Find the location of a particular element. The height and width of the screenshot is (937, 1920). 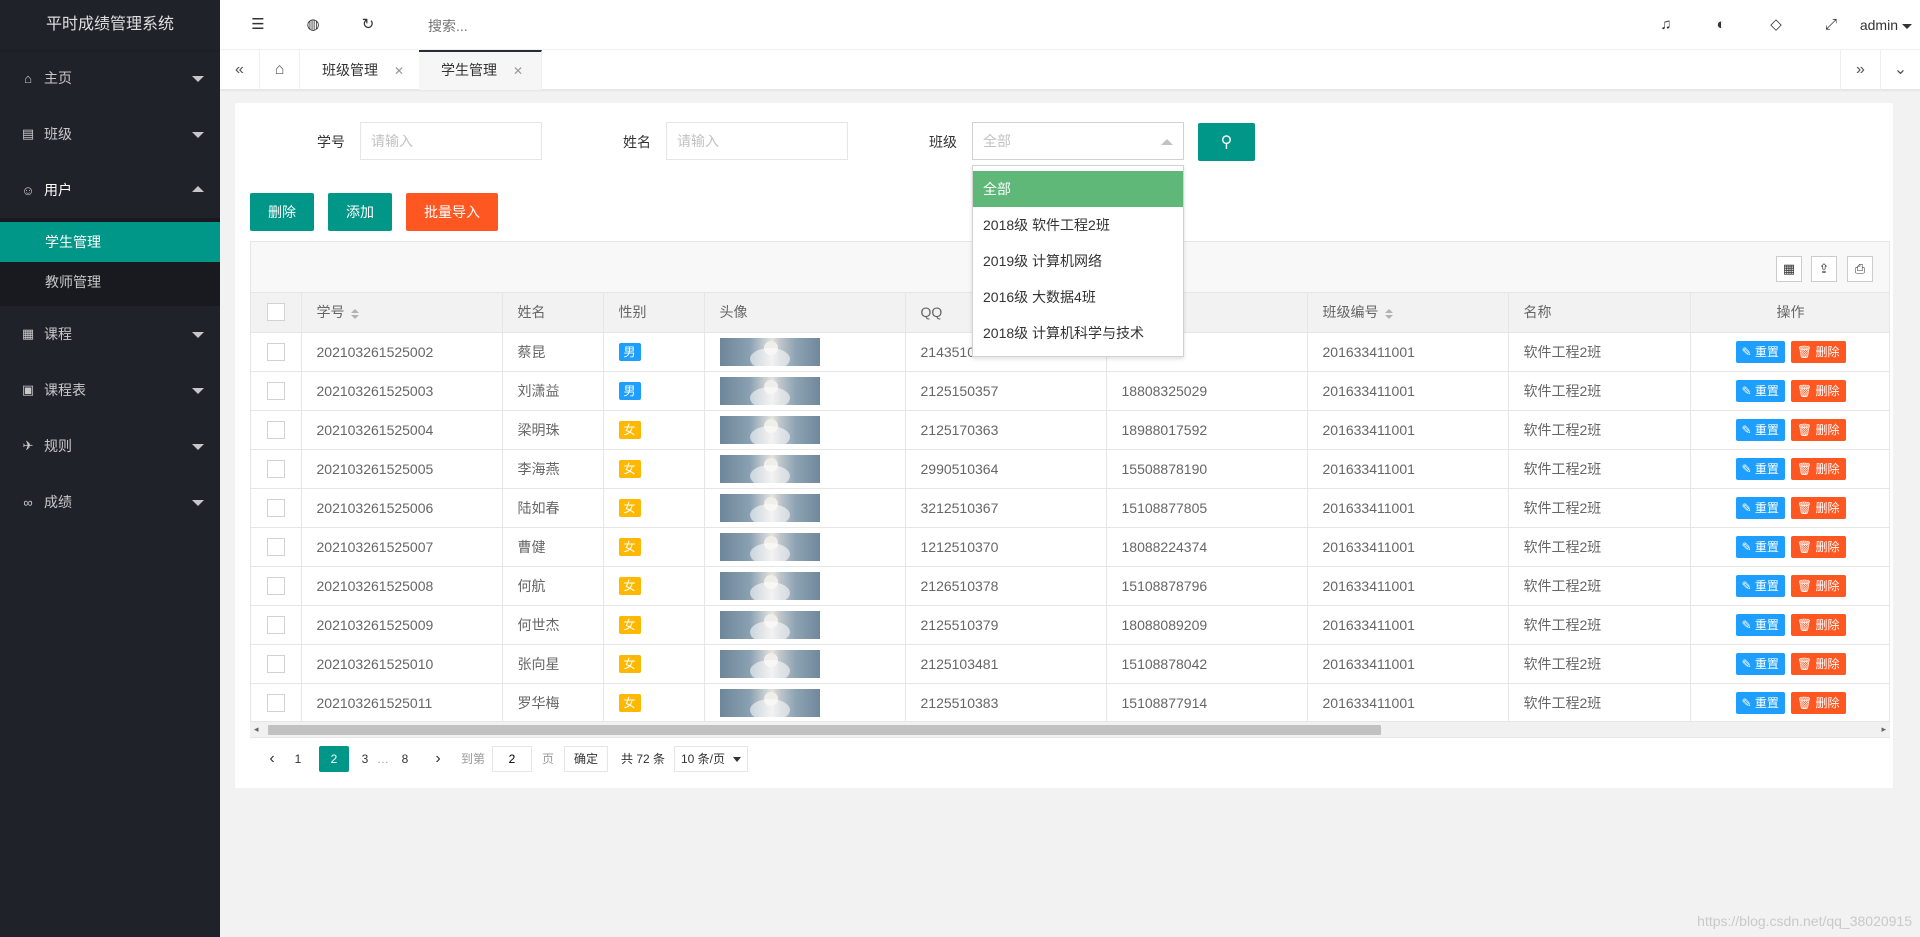

scroll-right-arrow-icon: ▸ is located at coordinates (1883, 729).